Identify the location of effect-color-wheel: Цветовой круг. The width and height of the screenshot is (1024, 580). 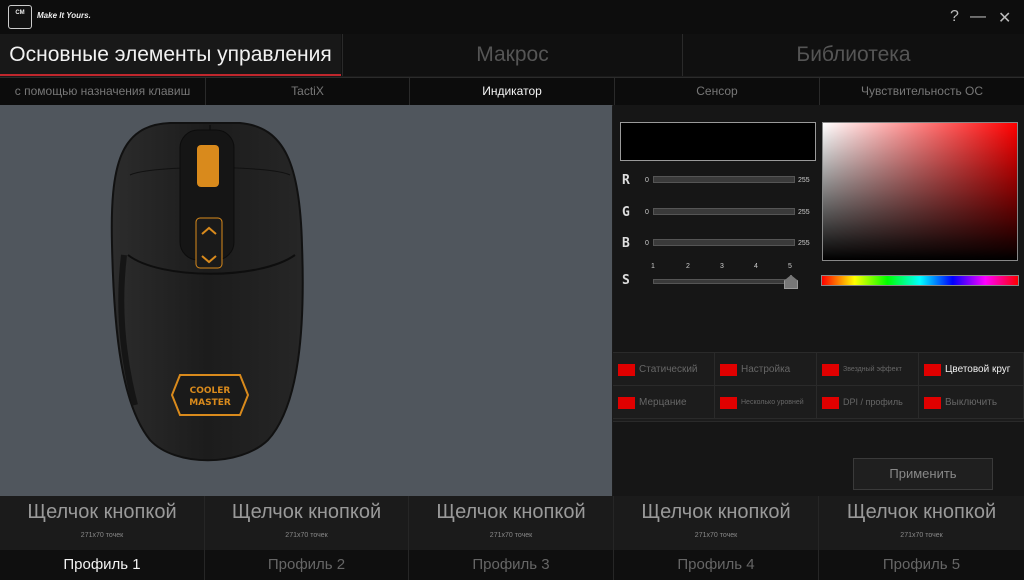
(971, 369).